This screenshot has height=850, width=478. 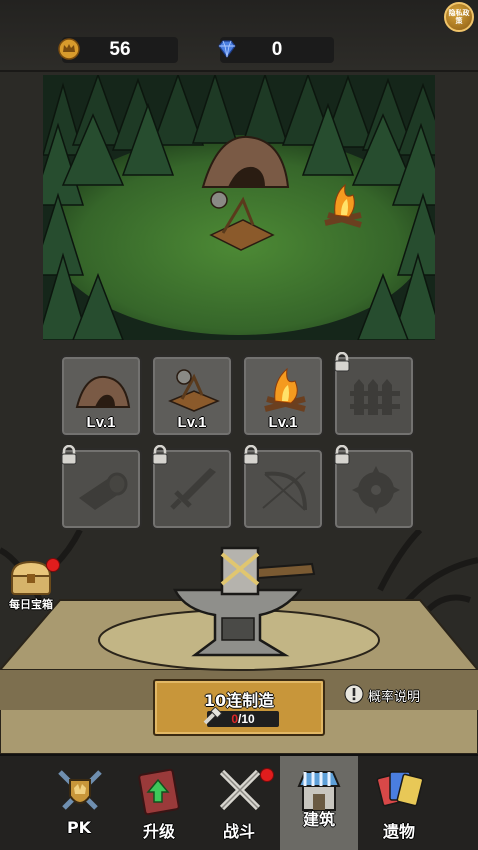 I want to click on log-icon, so click(x=103, y=491).